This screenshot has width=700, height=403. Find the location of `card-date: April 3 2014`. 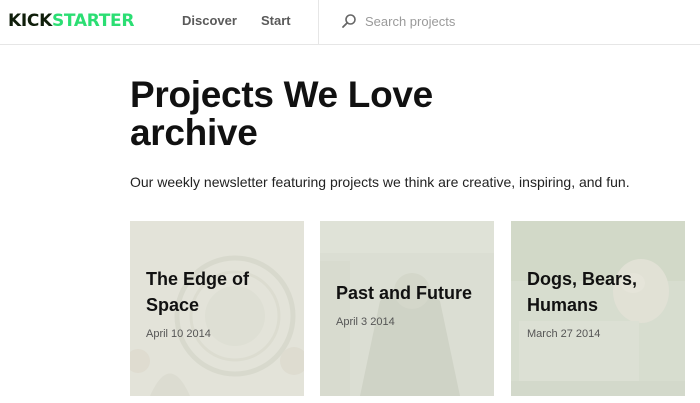

card-date: April 3 2014 is located at coordinates (365, 322).